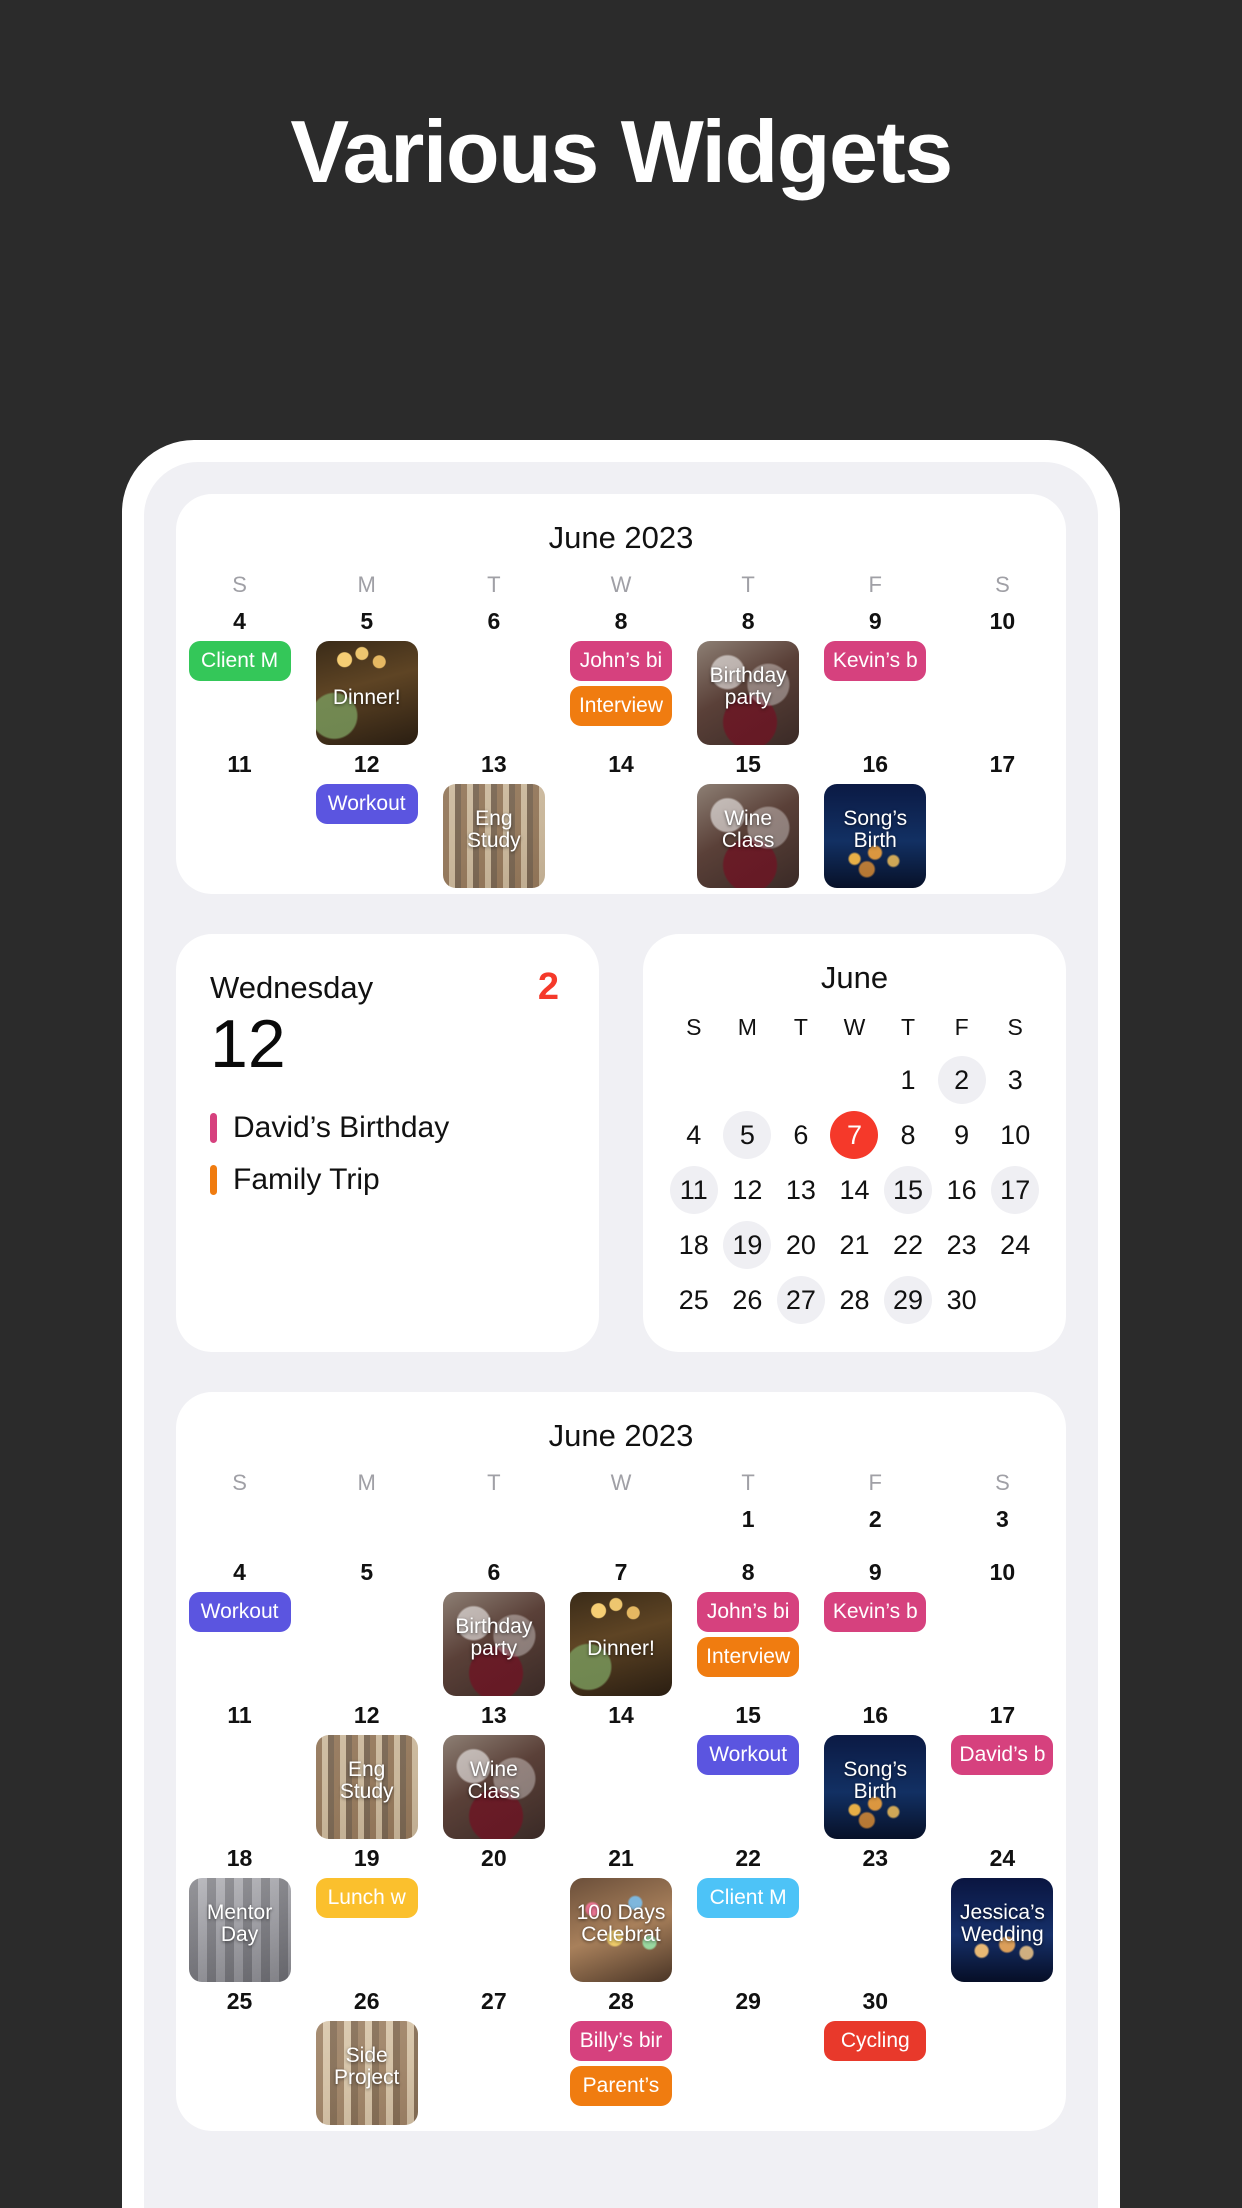 The image size is (1242, 2208). What do you see at coordinates (387, 1180) in the screenshot?
I see `day-event-item: Family Trip` at bounding box center [387, 1180].